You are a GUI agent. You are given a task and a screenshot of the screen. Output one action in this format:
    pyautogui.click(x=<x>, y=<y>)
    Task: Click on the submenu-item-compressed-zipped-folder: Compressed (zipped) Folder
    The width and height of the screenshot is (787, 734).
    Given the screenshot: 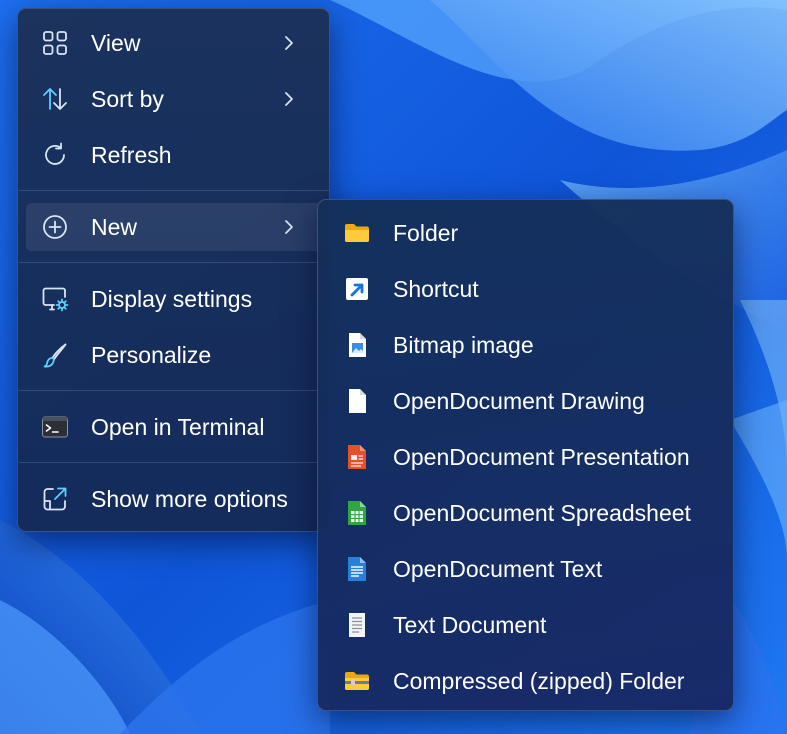 What is the action you would take?
    pyautogui.click(x=525, y=681)
    